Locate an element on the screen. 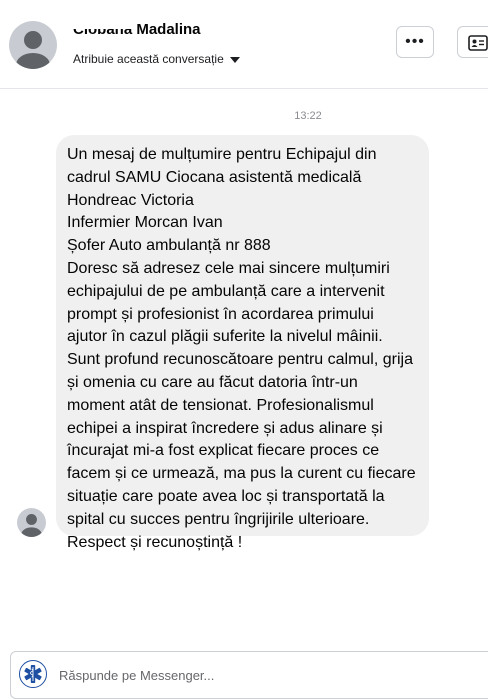 This screenshot has height=699, width=488. contact-avatar is located at coordinates (33, 45).